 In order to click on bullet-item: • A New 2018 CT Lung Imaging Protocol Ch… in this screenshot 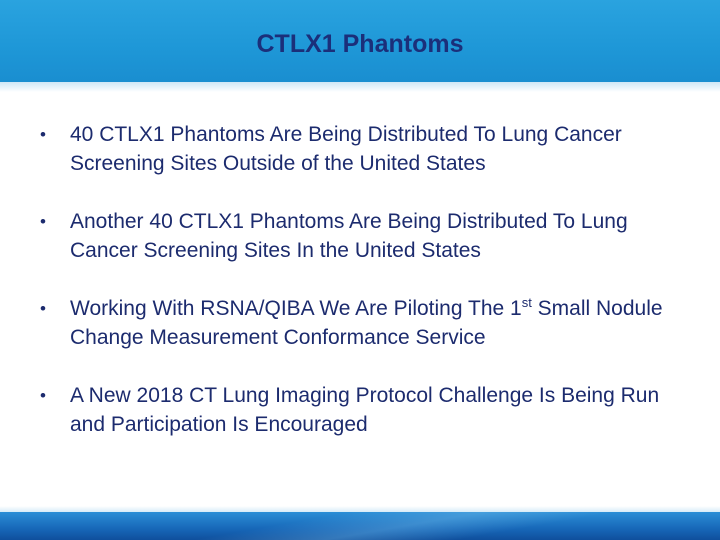, I will do `click(365, 410)`.